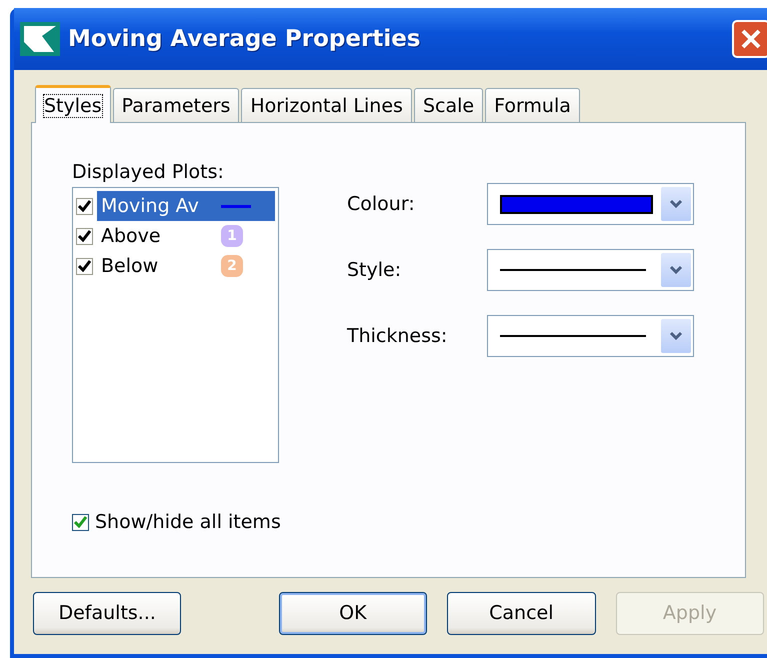 Image resolution: width=767 pixels, height=658 pixels. I want to click on field-label: Colour:, so click(381, 204).